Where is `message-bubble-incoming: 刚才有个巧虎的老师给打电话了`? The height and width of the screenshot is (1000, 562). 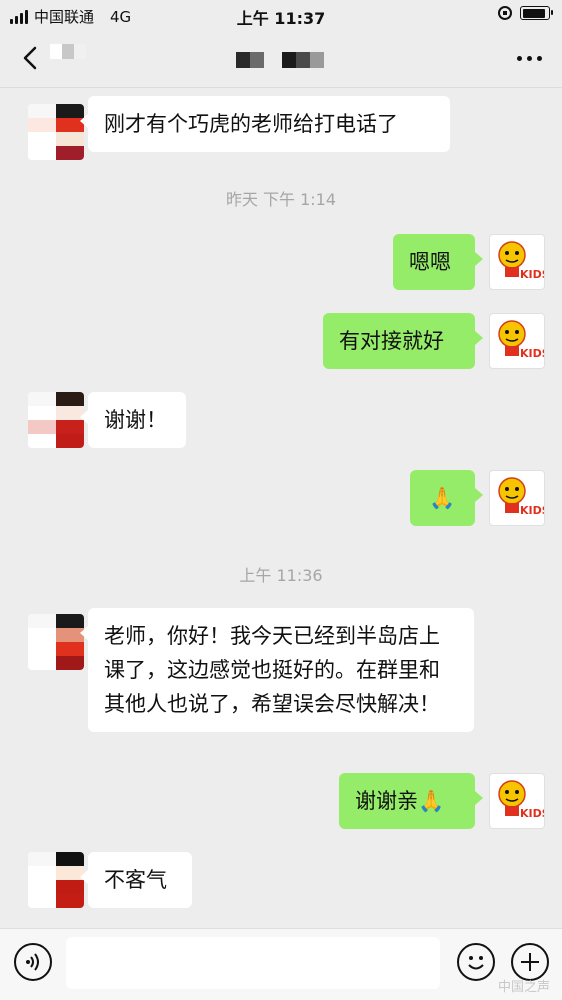
message-bubble-incoming: 刚才有个巧虎的老师给打电话了 is located at coordinates (265, 124).